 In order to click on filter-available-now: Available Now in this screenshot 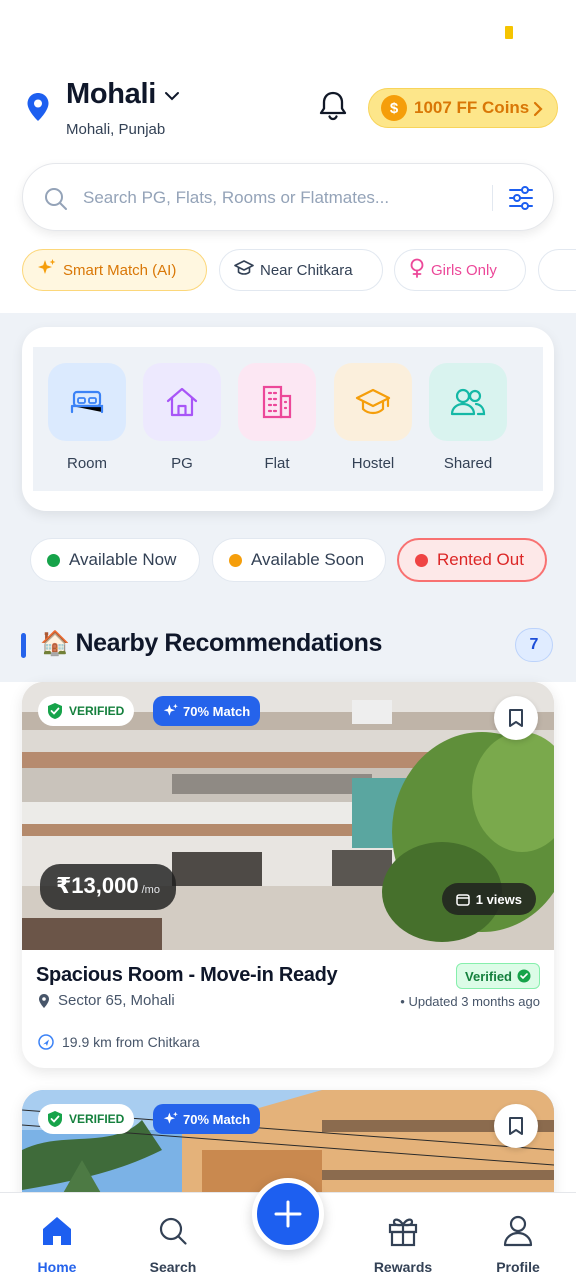, I will do `click(115, 560)`.